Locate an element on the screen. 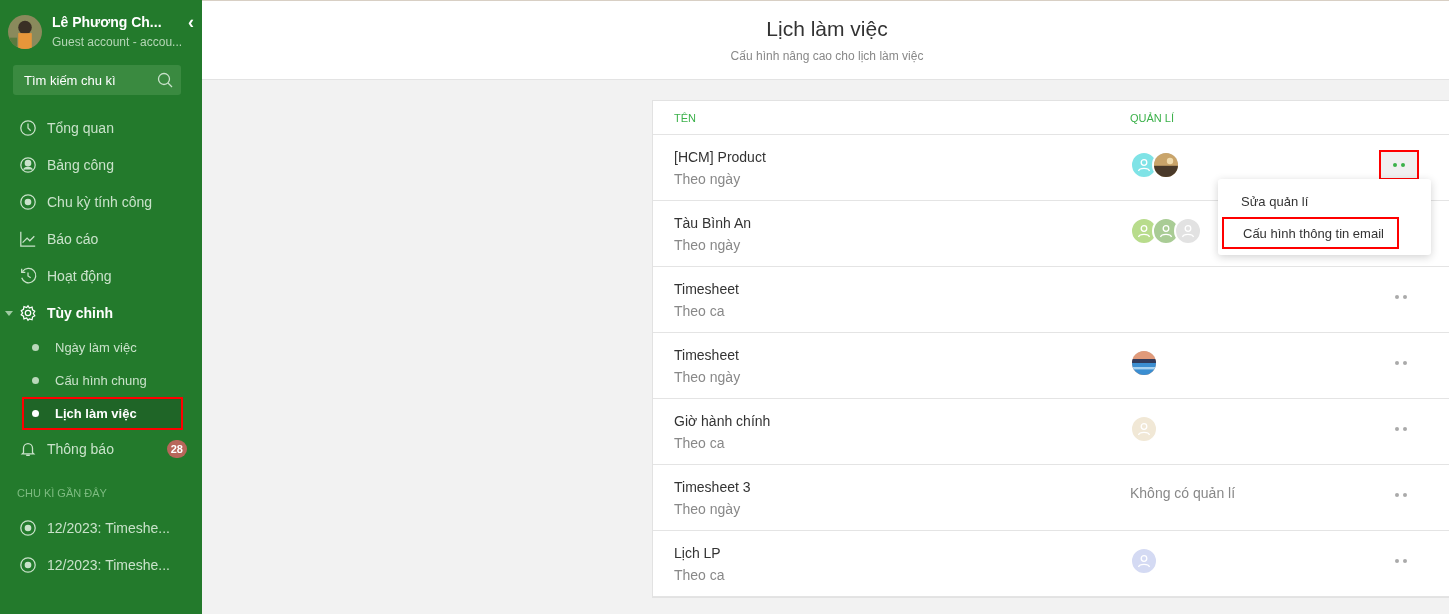  nav-item: Tổng quan is located at coordinates (101, 127).